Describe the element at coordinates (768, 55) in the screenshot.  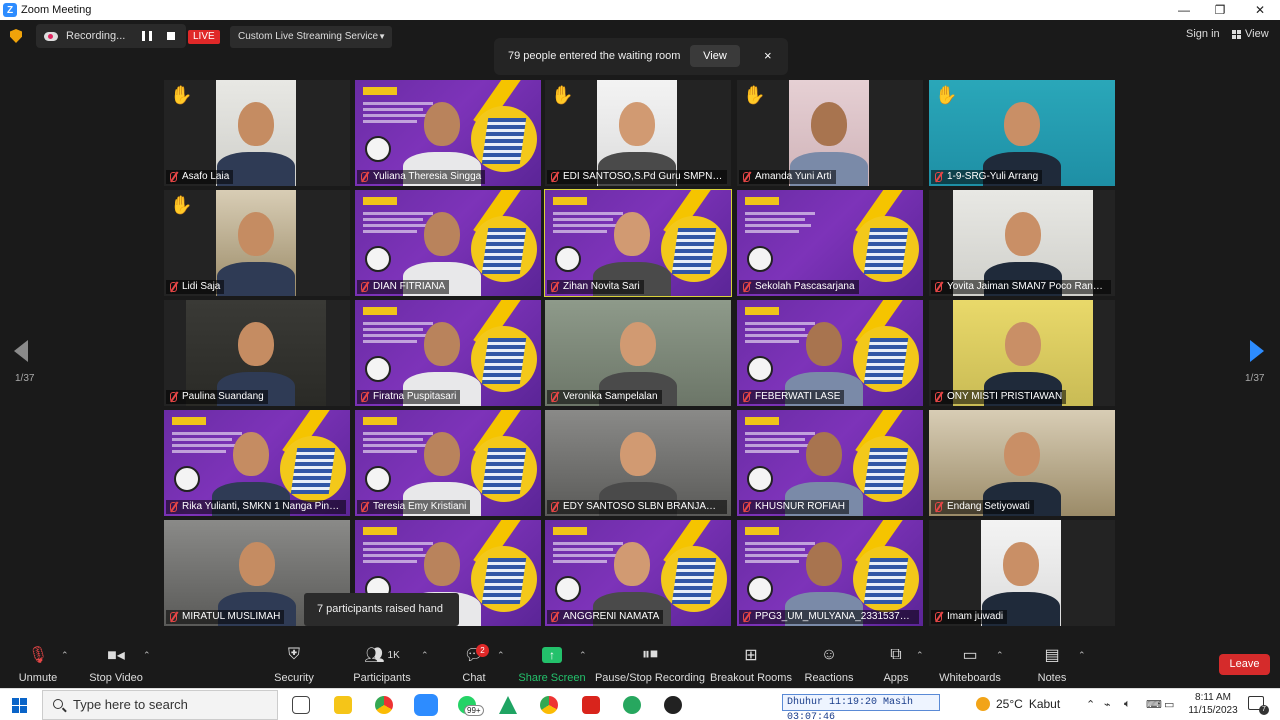
I see `close-notification-icon: ×` at that location.